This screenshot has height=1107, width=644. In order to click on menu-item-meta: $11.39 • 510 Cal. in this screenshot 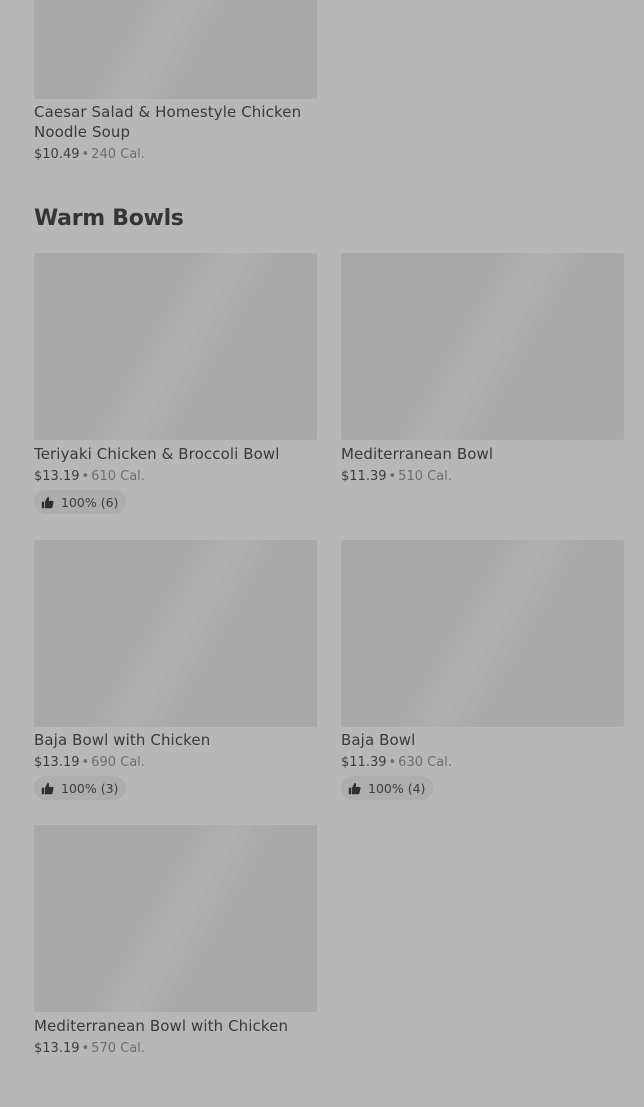, I will do `click(396, 476)`.